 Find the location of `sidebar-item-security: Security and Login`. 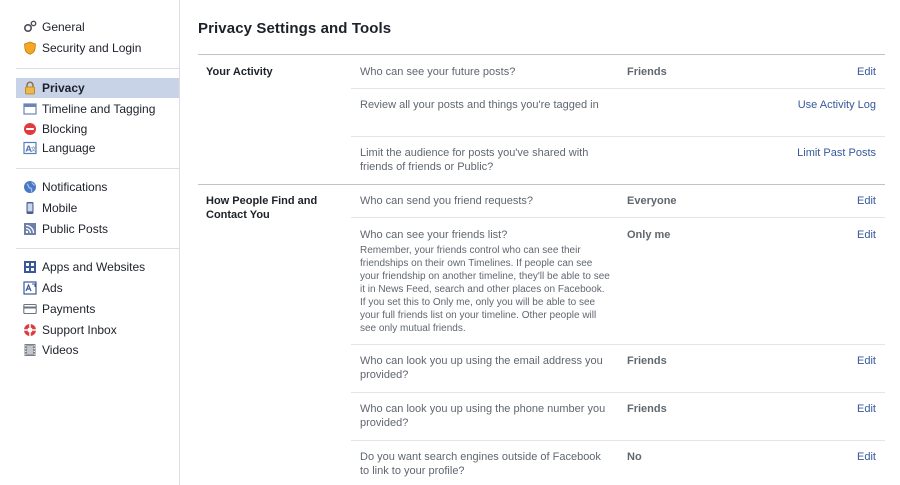

sidebar-item-security: Security and Login is located at coordinates (97, 48).